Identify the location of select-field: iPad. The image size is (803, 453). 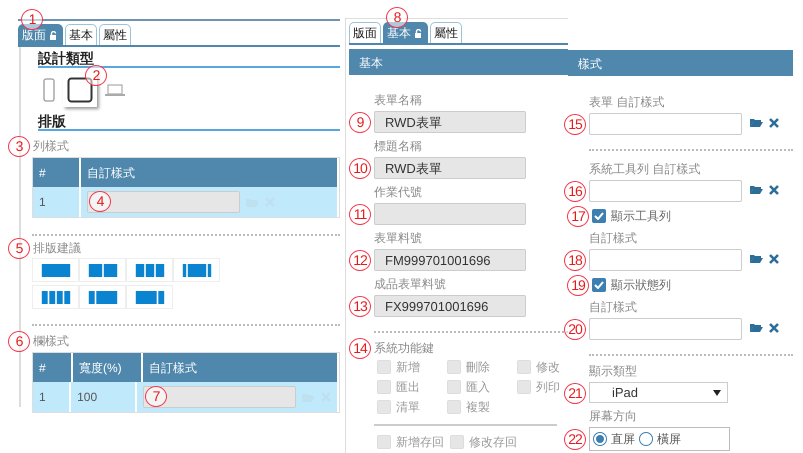
(658, 392).